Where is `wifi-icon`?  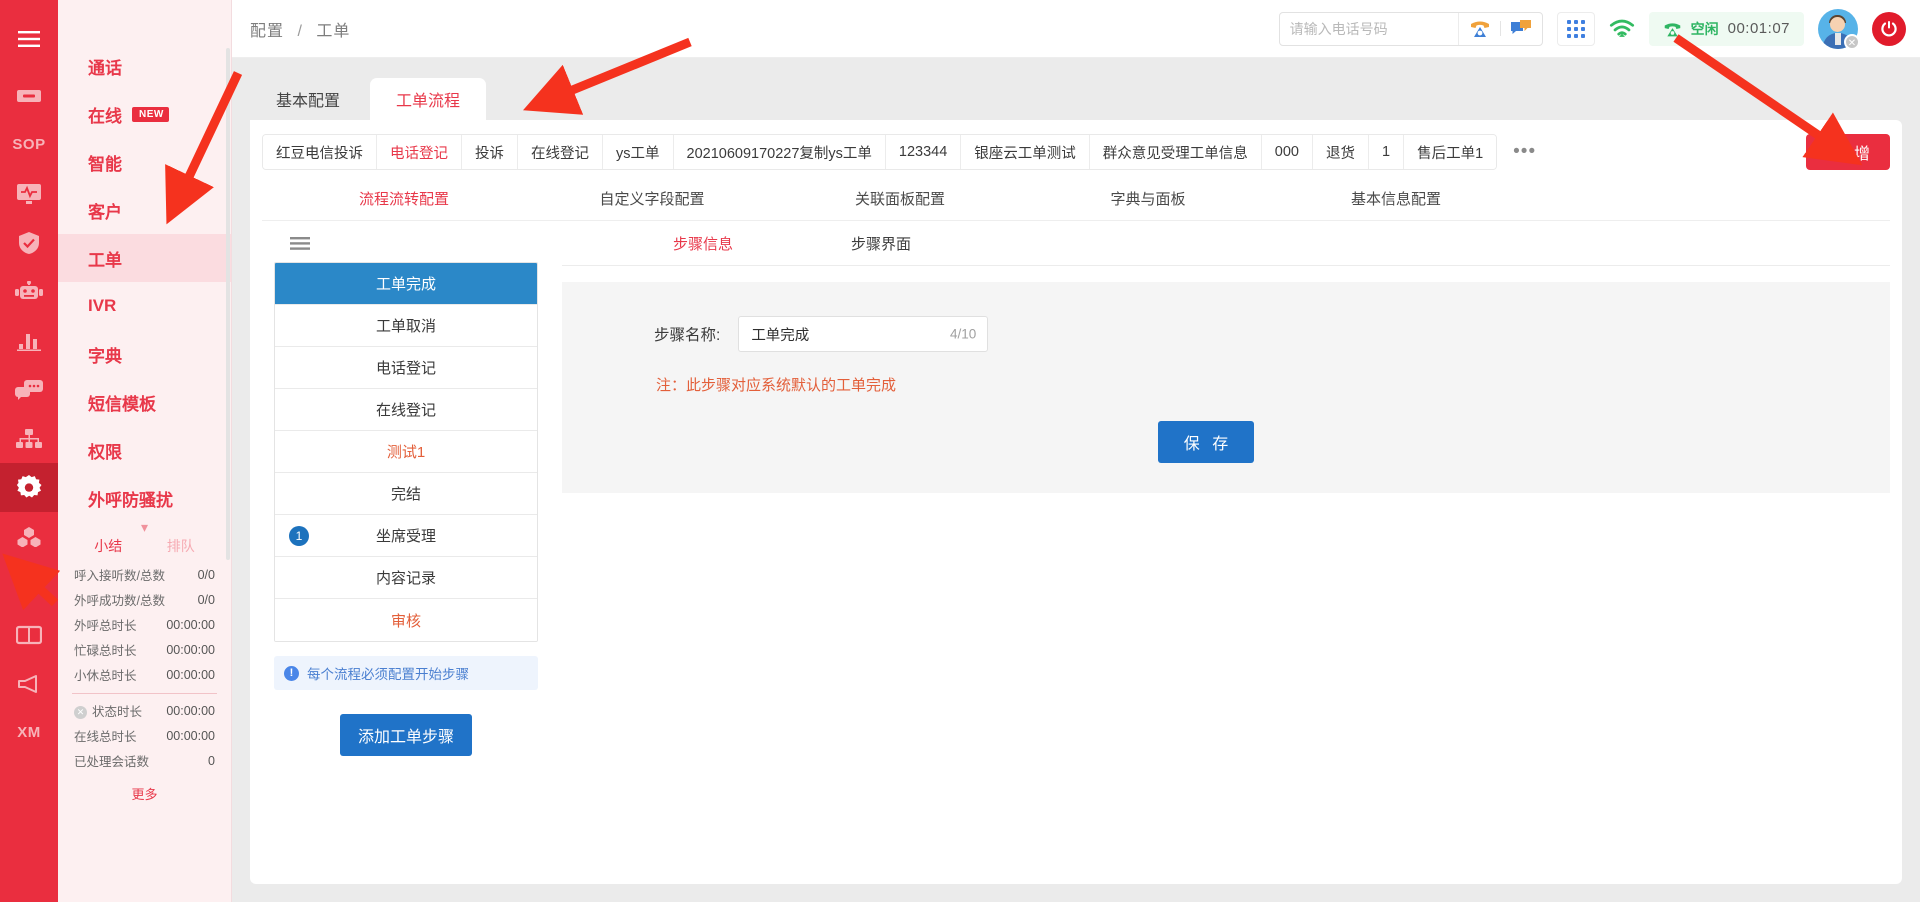 wifi-icon is located at coordinates (1622, 29).